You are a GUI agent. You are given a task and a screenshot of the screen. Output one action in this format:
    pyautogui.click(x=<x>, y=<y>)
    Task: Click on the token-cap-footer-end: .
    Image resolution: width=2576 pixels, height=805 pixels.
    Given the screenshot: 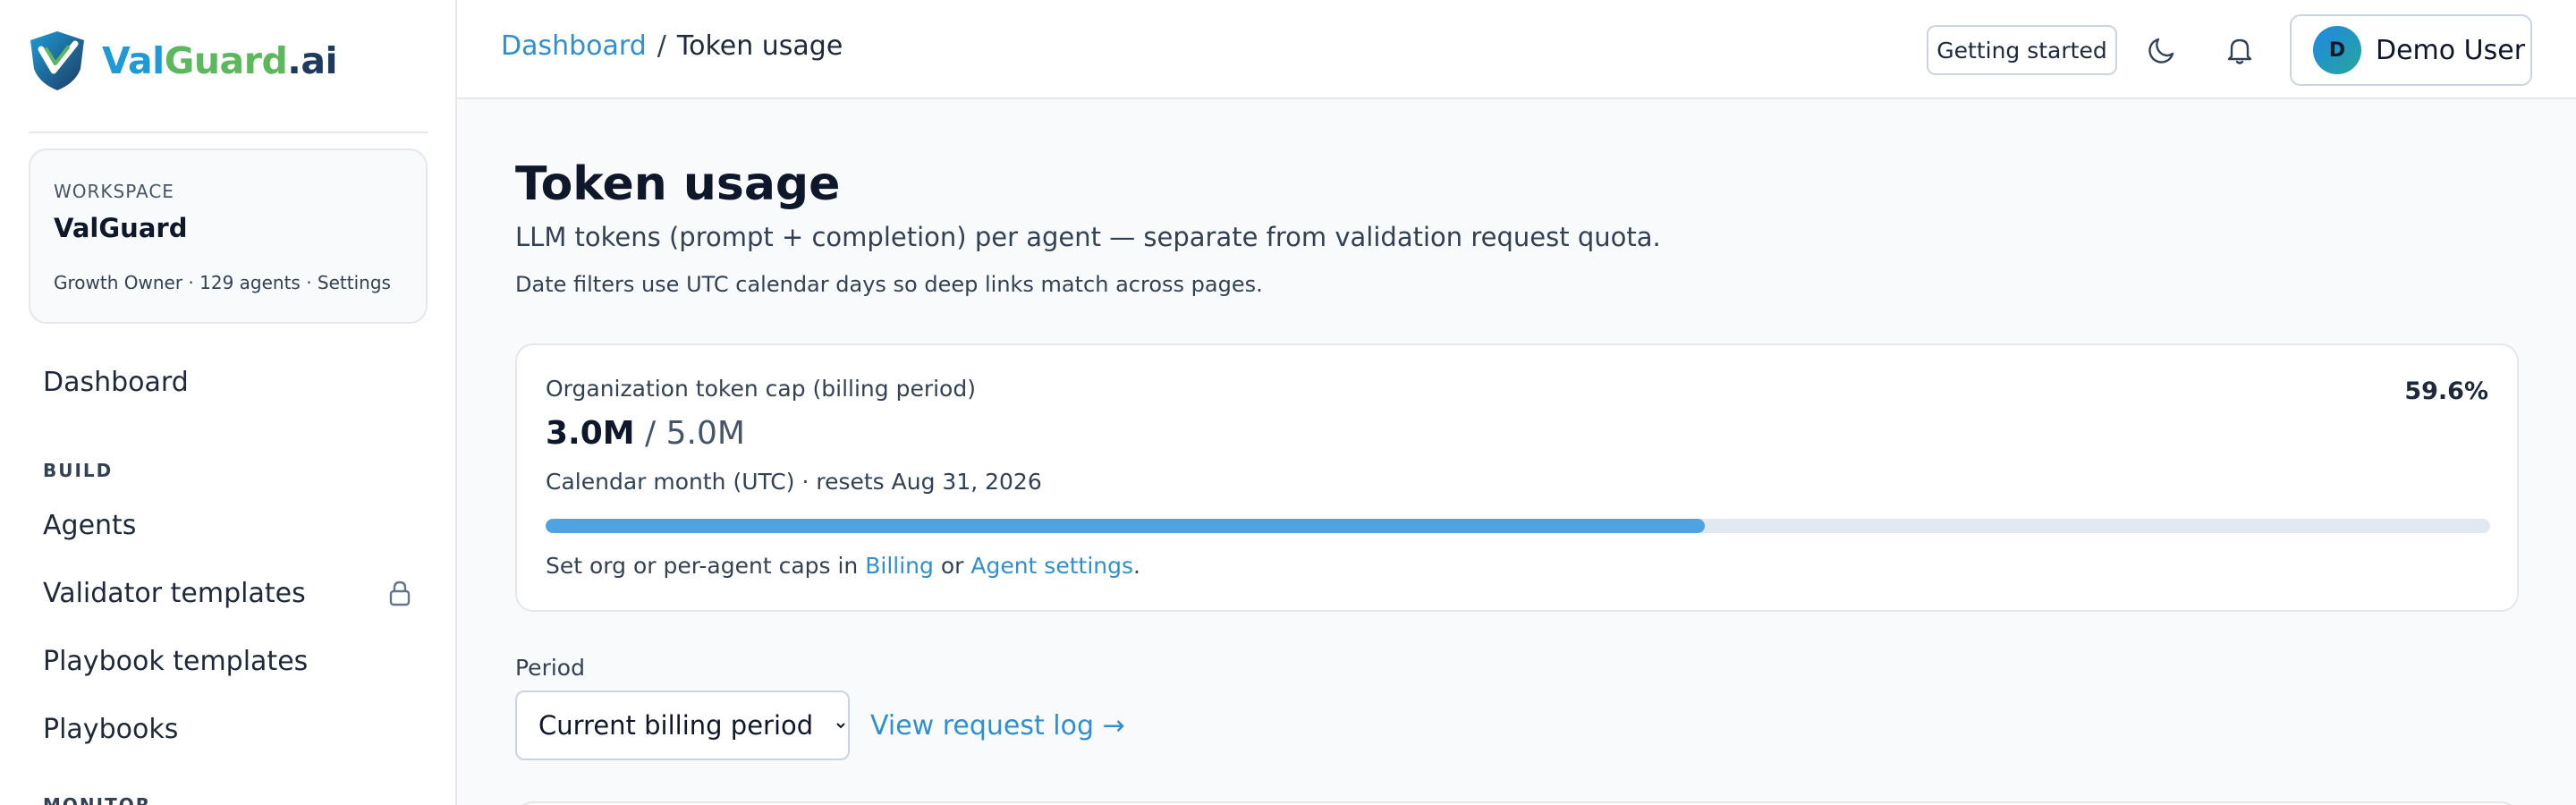 What is the action you would take?
    pyautogui.click(x=1136, y=566)
    